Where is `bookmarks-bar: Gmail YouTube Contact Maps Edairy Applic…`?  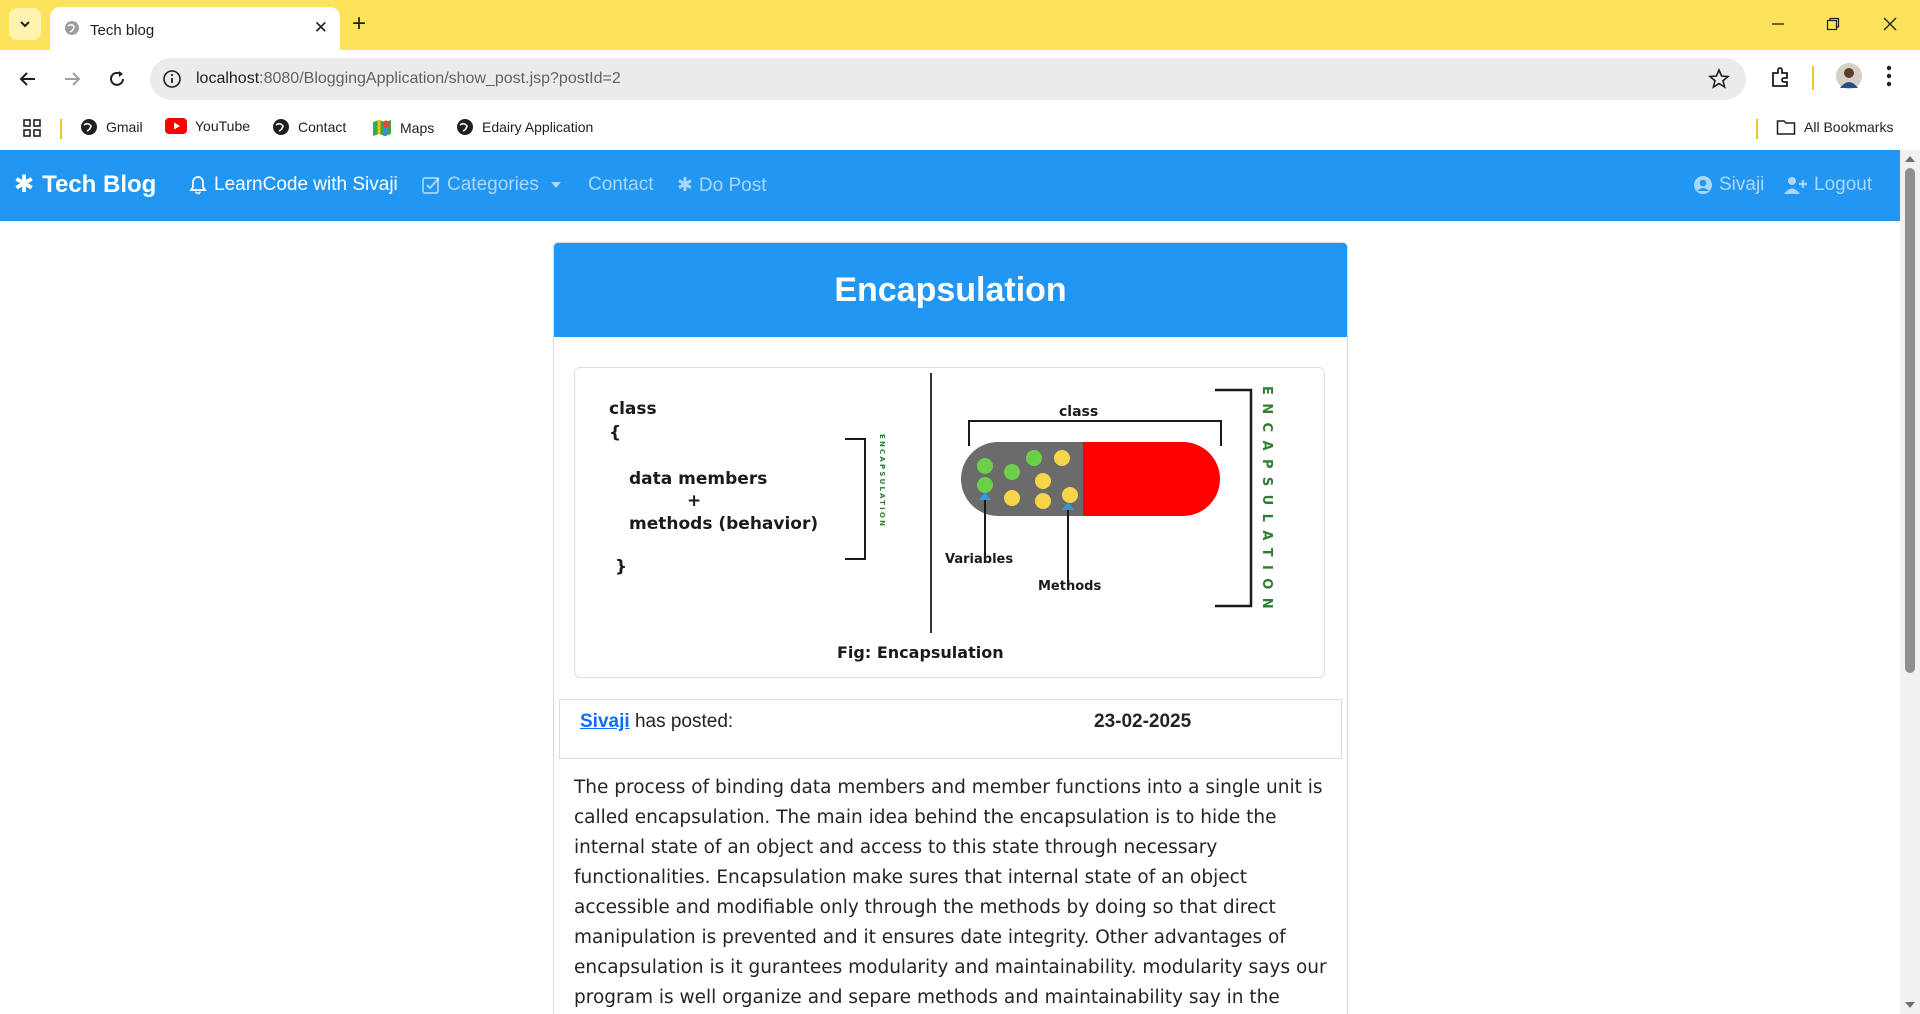 bookmarks-bar: Gmail YouTube Contact Maps Edairy Applic… is located at coordinates (960, 129).